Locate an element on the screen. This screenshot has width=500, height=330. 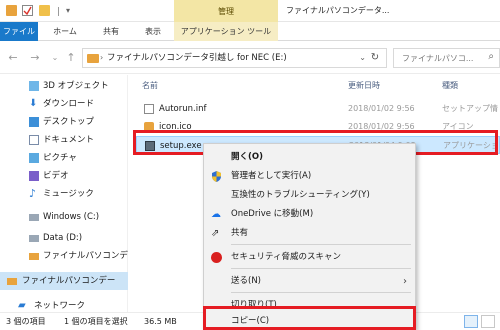
download-arrow-icon: ⬇ is located at coordinates (33, 103).